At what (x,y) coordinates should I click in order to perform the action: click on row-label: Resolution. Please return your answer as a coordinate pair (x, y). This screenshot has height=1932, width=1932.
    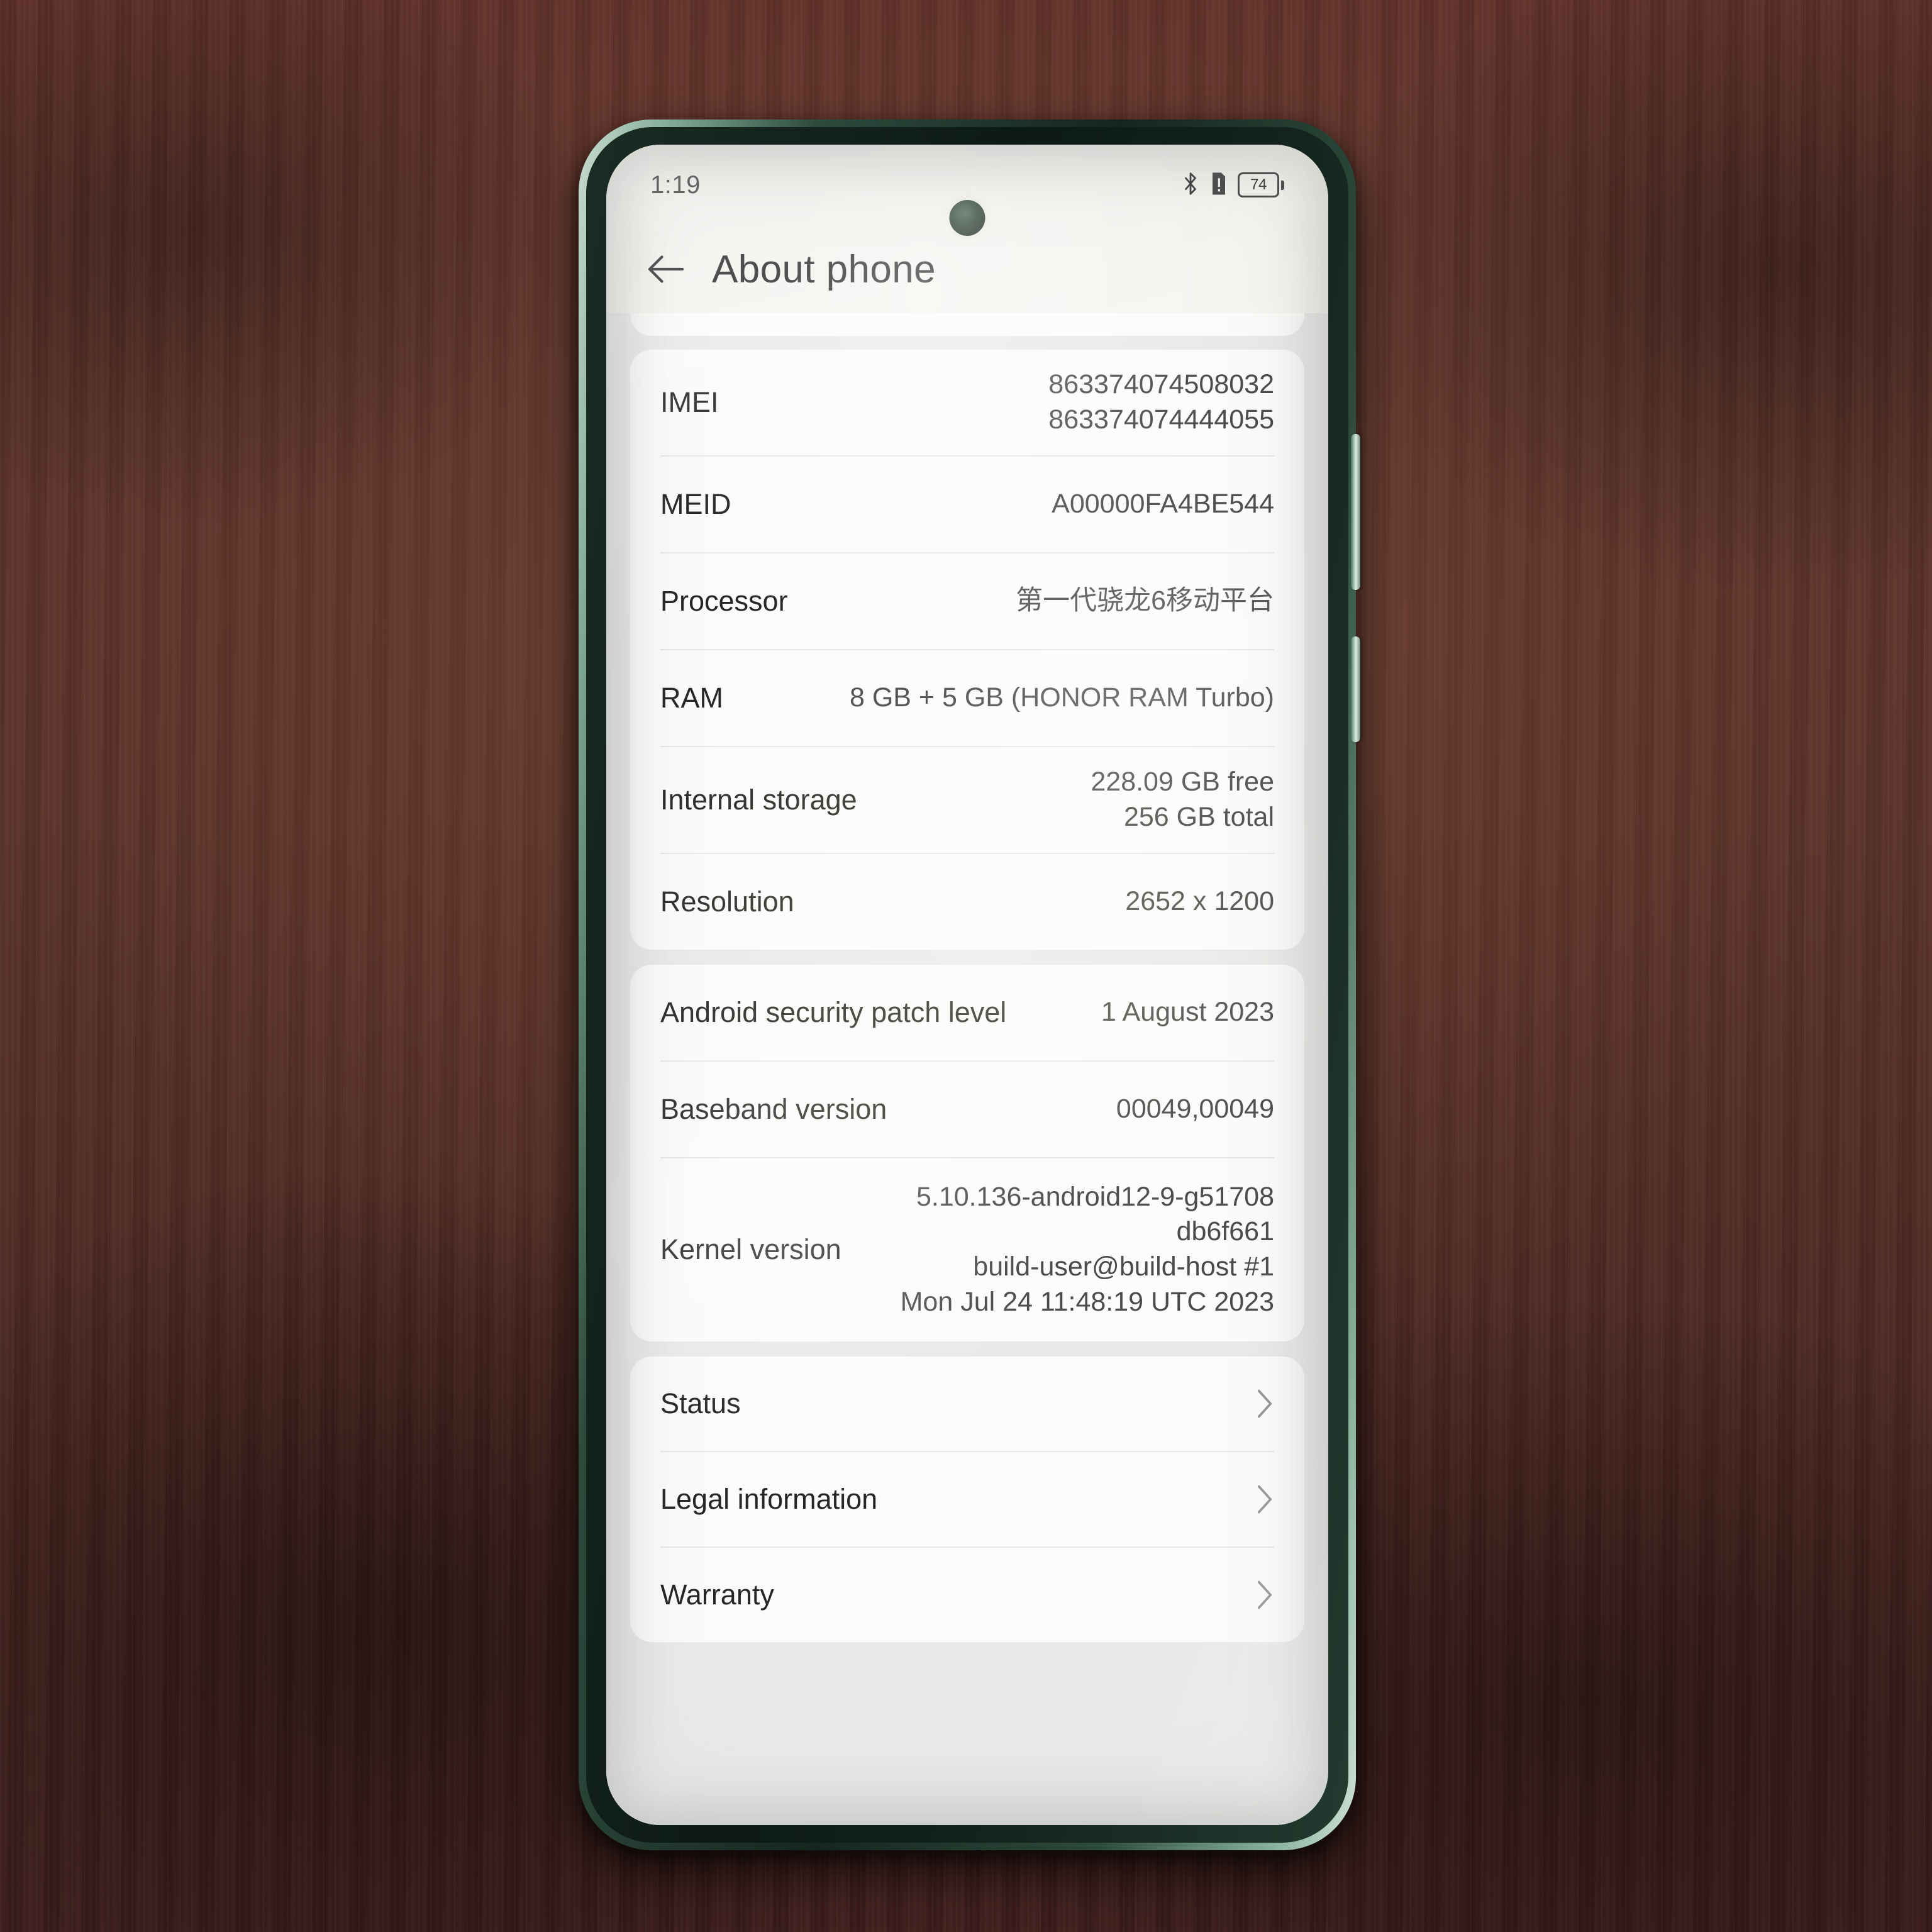
    Looking at the image, I should click on (727, 901).